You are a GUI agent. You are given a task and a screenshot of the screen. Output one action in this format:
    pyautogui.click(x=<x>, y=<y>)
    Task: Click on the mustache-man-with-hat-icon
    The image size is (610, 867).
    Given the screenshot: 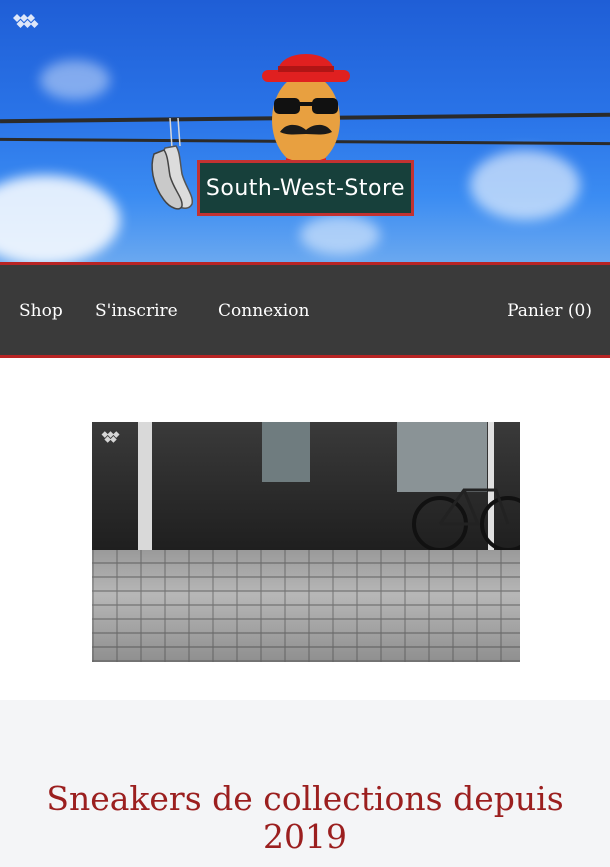 What is the action you would take?
    pyautogui.click(x=306, y=113)
    